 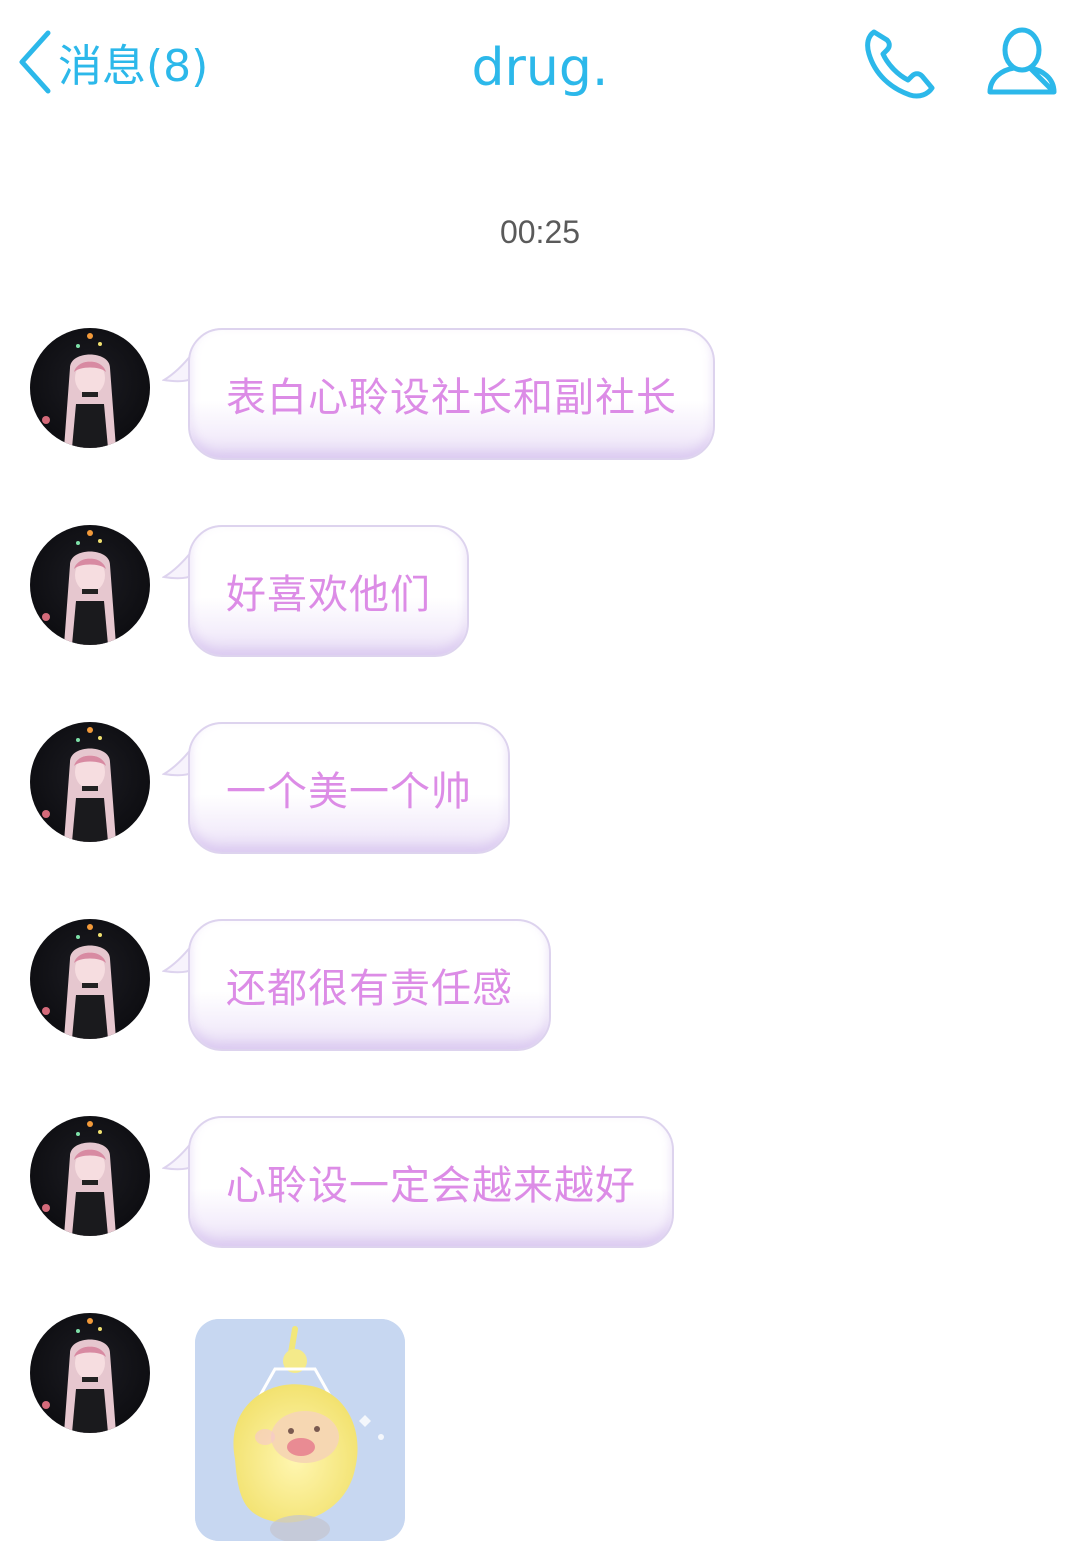 I want to click on back-button: 消息(8), so click(x=111, y=62).